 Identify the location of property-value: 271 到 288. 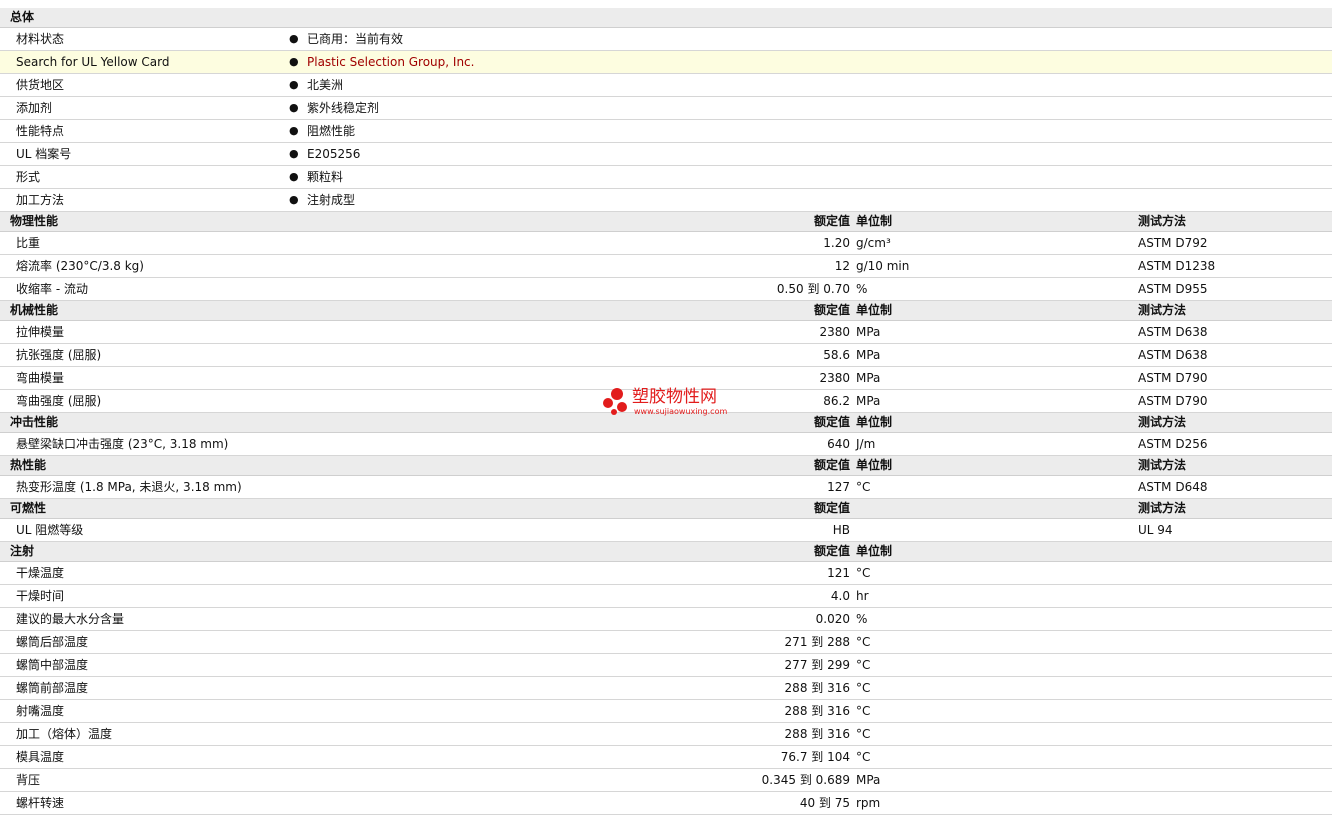
(817, 642).